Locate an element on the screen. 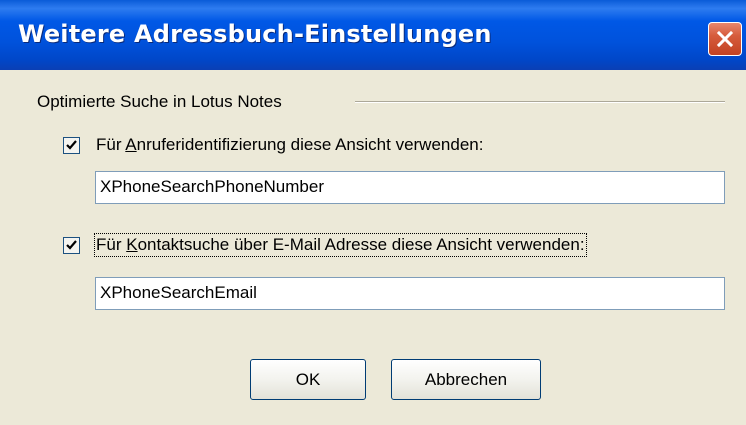 The width and height of the screenshot is (746, 425). close-icon is located at coordinates (725, 39).